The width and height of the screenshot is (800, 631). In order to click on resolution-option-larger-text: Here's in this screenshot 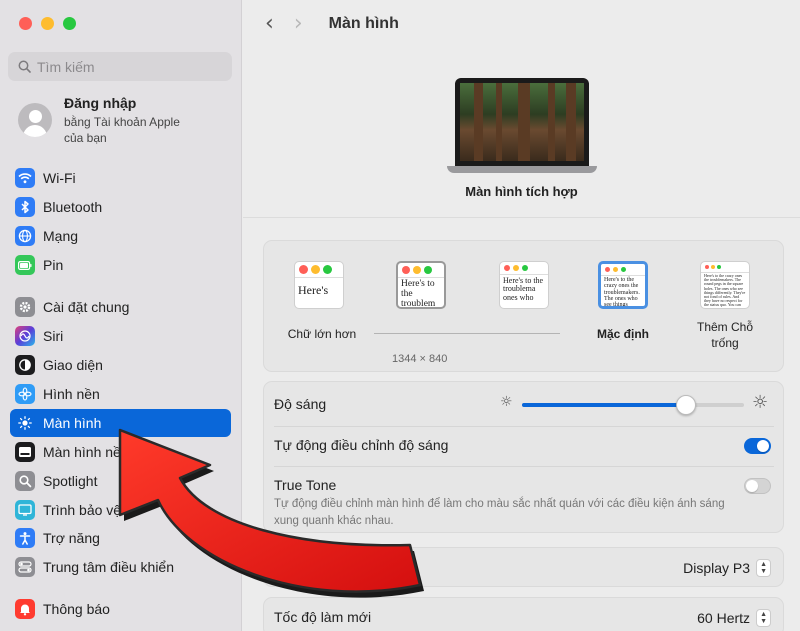, I will do `click(319, 285)`.